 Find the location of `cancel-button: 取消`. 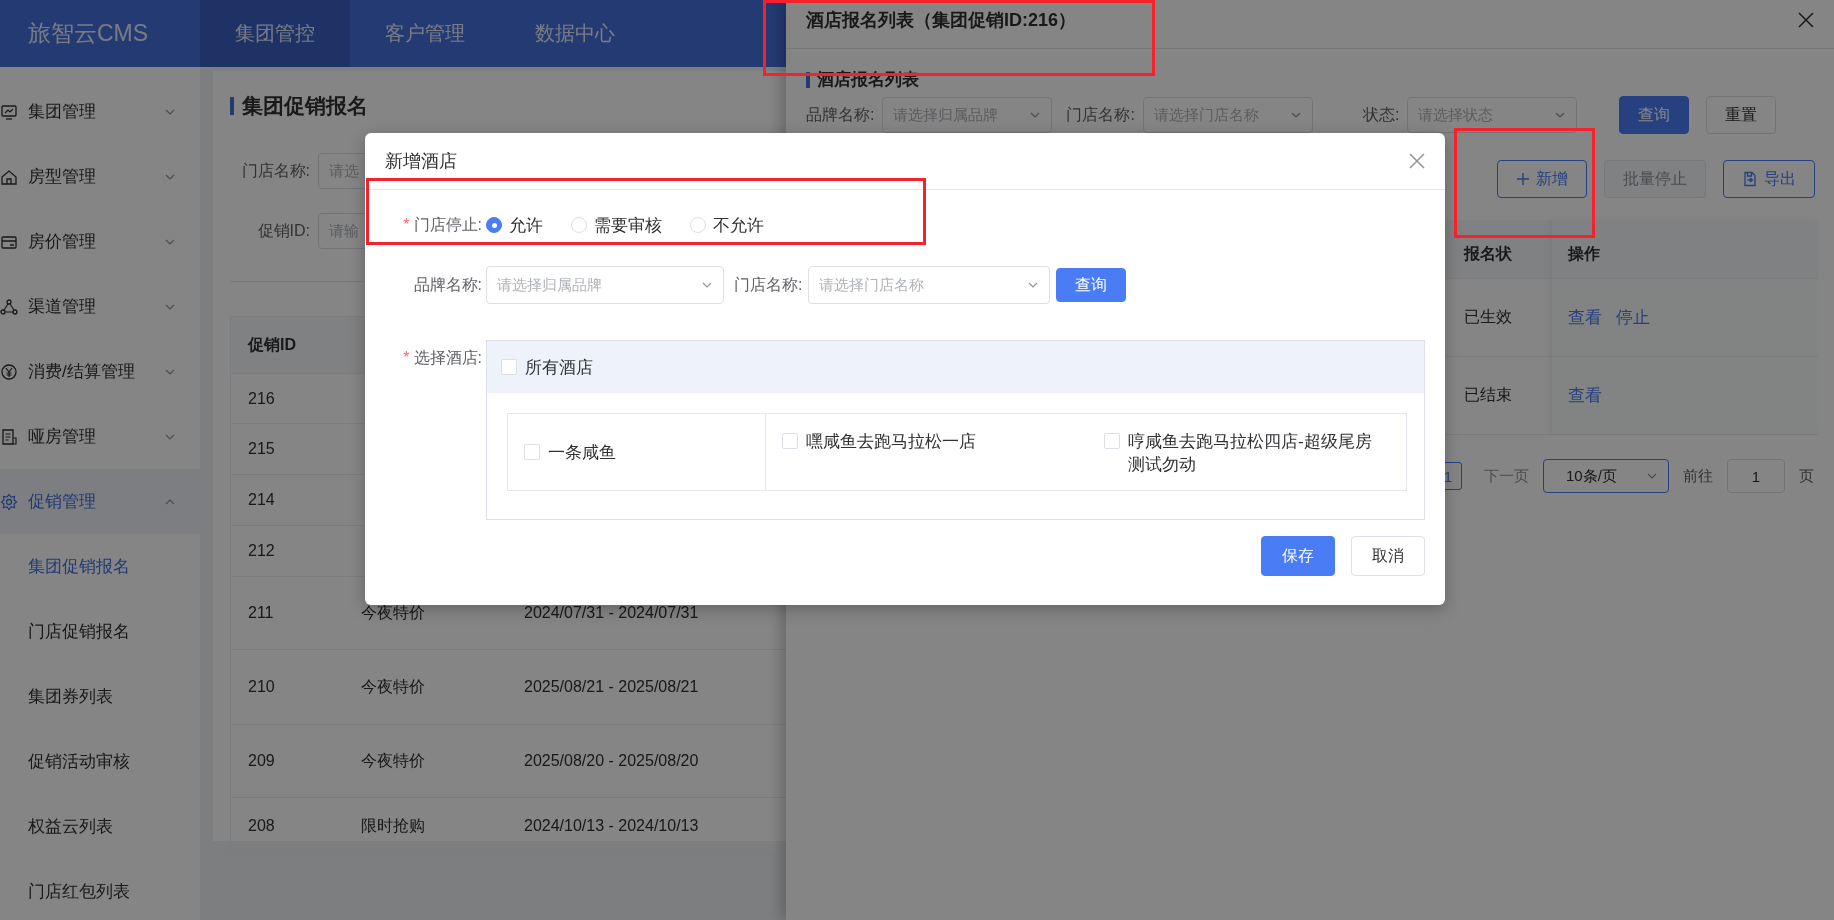

cancel-button: 取消 is located at coordinates (1388, 556).